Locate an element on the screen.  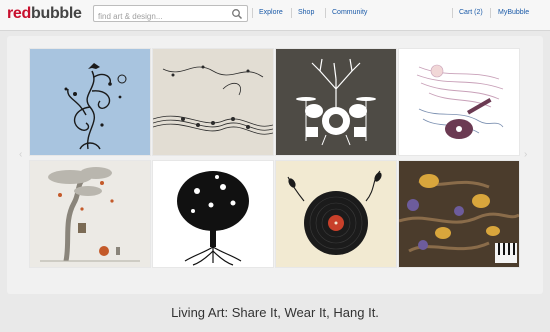
guitar-girl-hair-artwork is located at coordinates (459, 102).